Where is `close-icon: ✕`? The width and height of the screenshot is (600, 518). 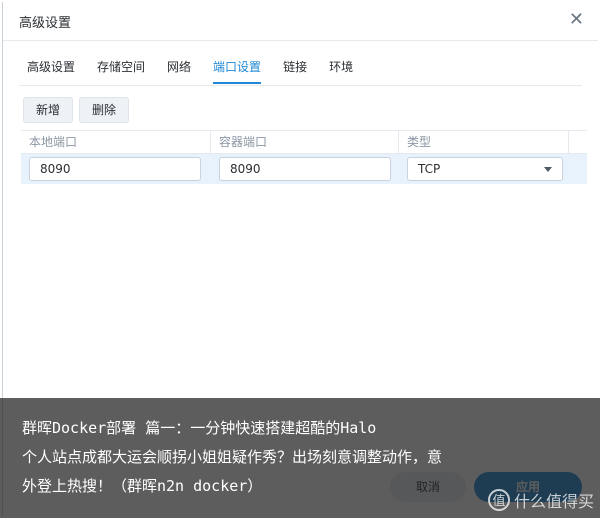
close-icon: ✕ is located at coordinates (576, 20).